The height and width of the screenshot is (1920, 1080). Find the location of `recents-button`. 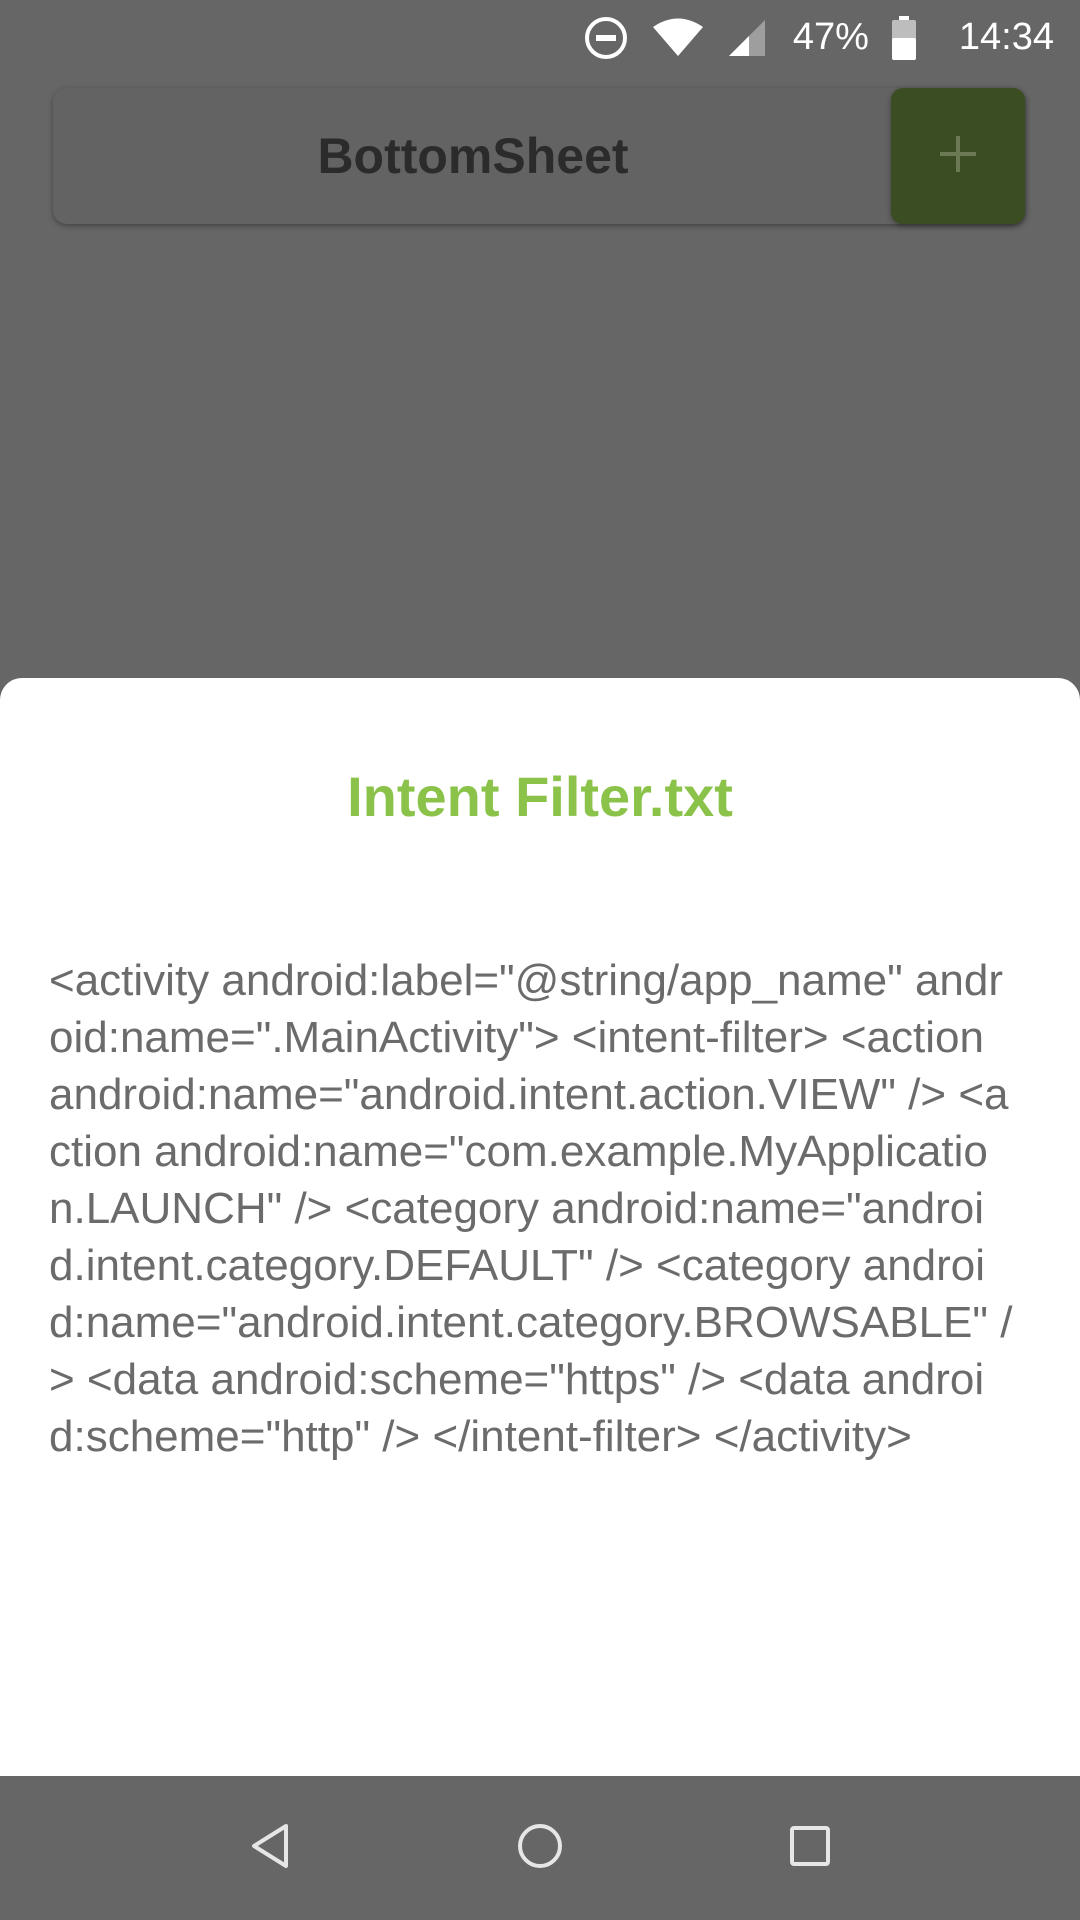

recents-button is located at coordinates (810, 1848).